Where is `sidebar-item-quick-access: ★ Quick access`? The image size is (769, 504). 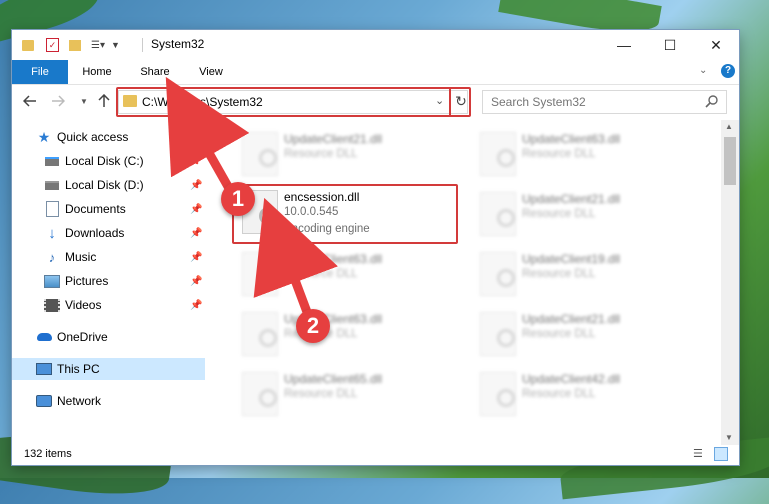 sidebar-item-quick-access: ★ Quick access is located at coordinates (108, 137).